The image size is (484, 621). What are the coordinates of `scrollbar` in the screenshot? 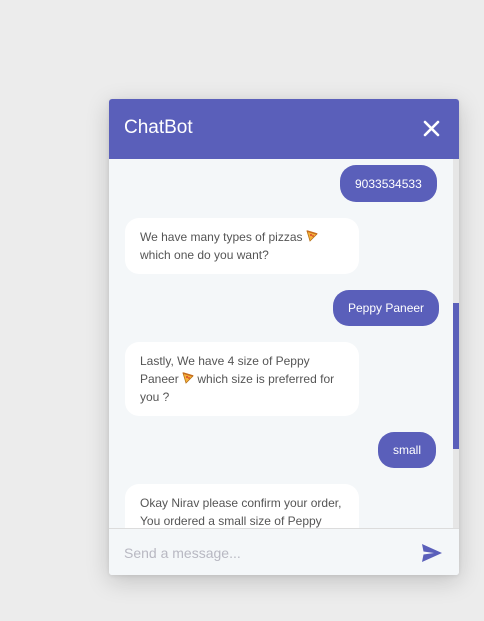 It's located at (456, 343).